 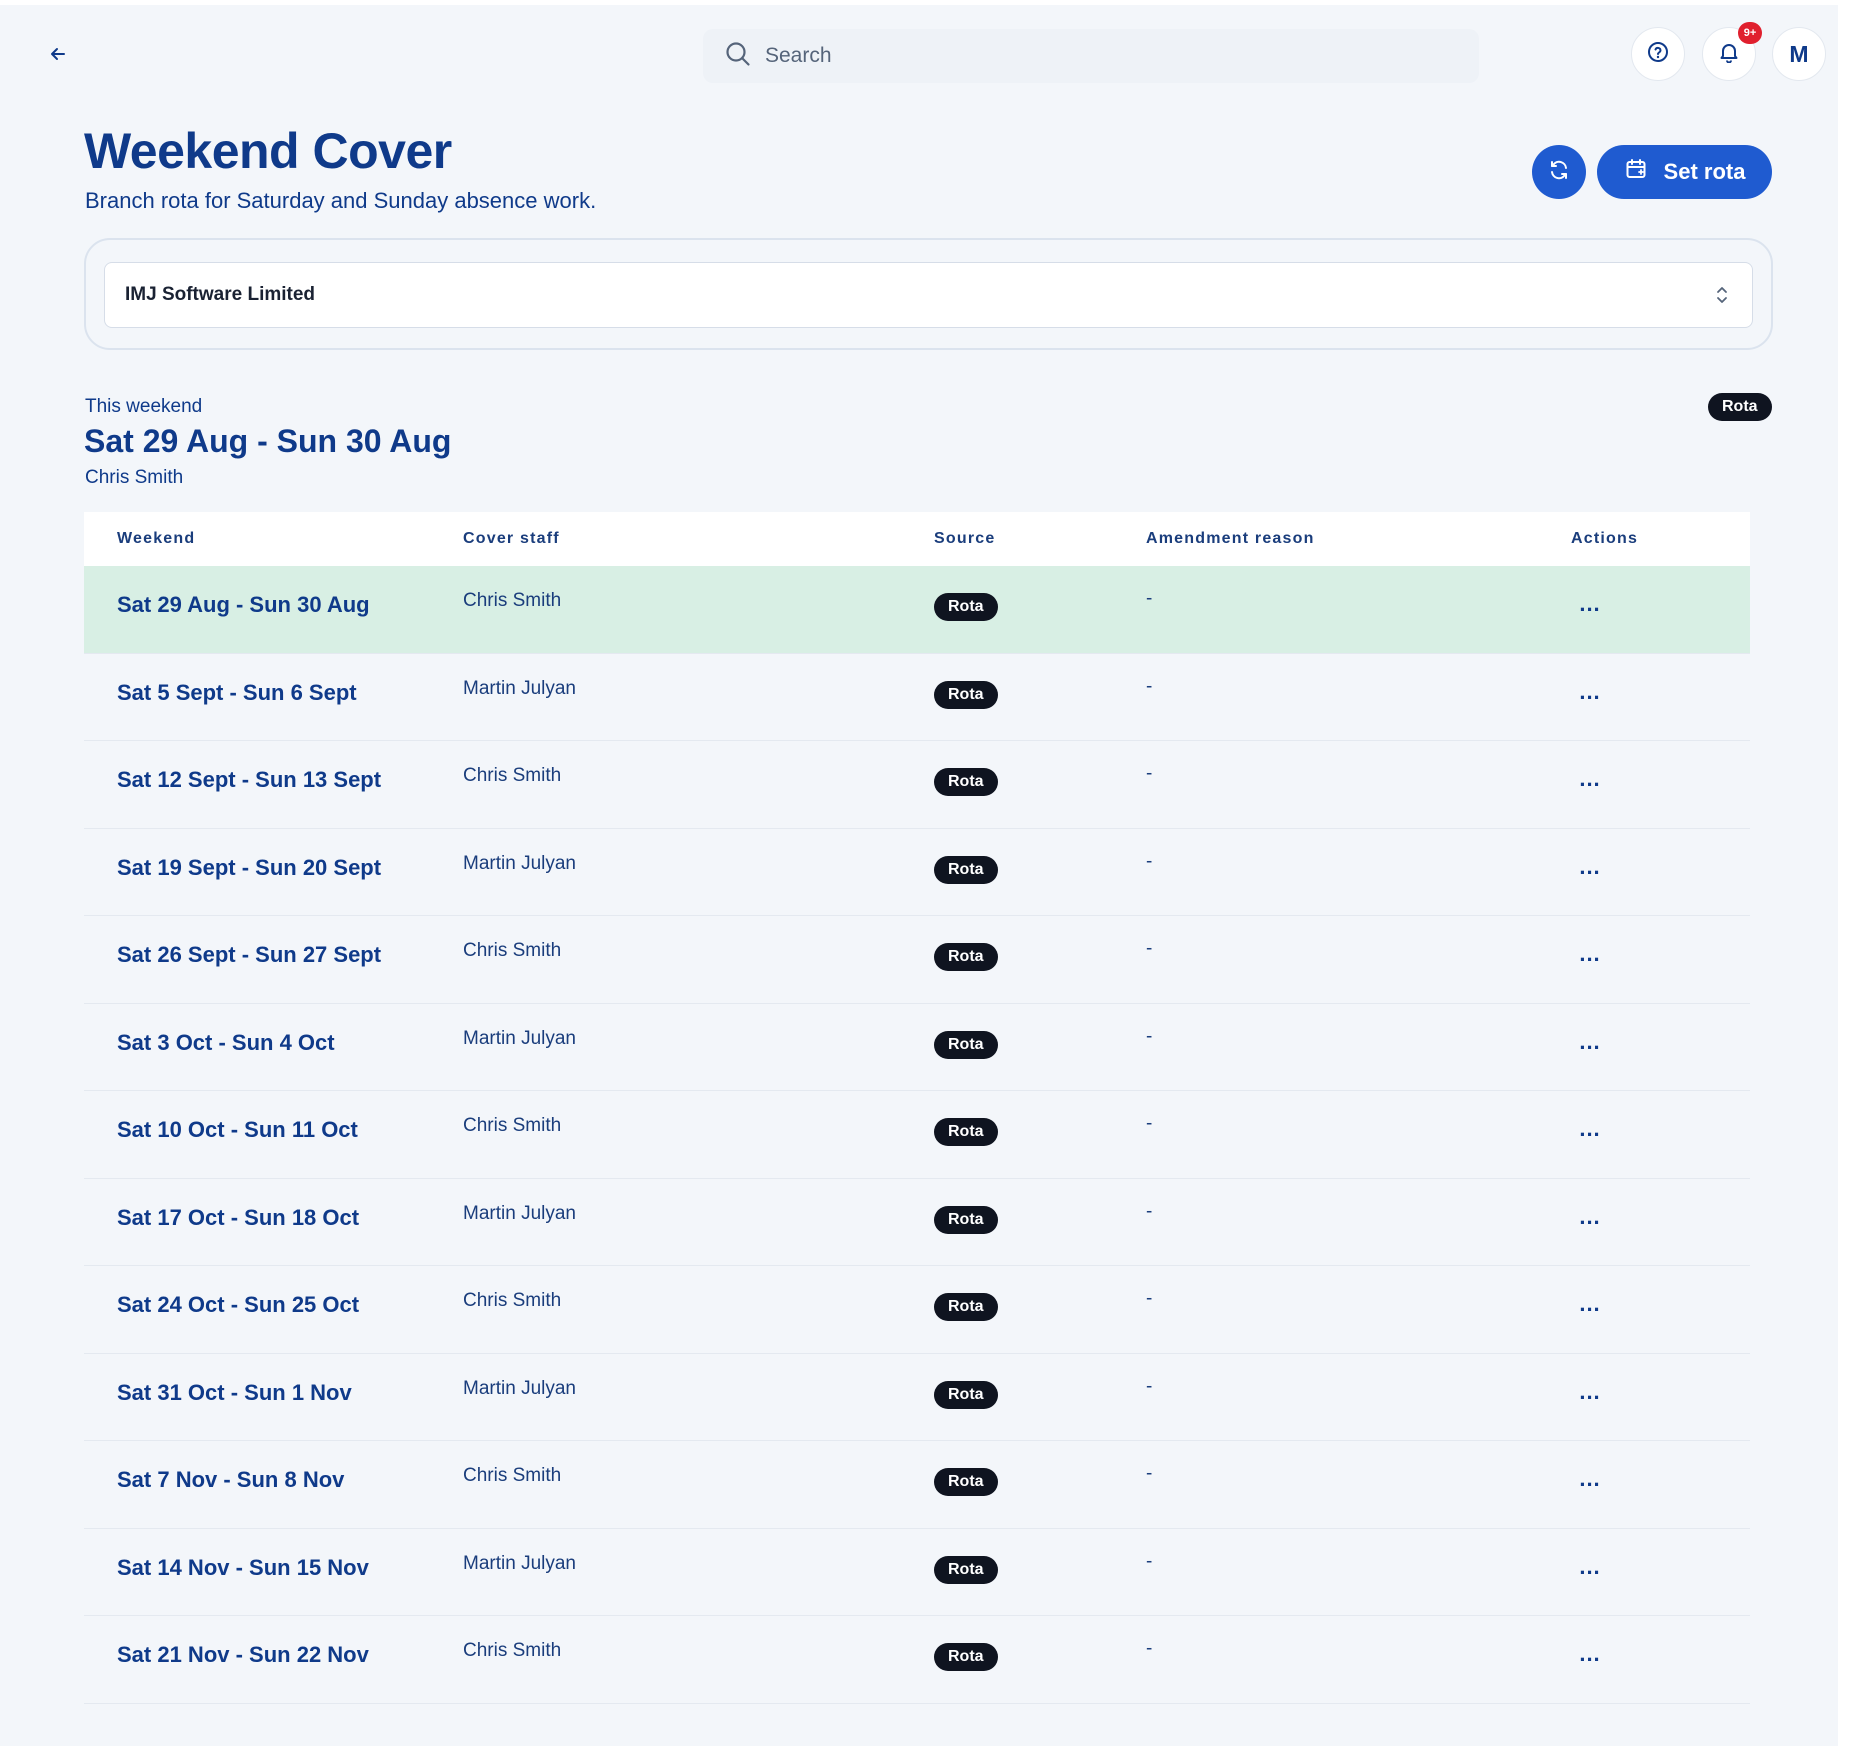 What do you see at coordinates (1658, 54) in the screenshot?
I see `help-button` at bounding box center [1658, 54].